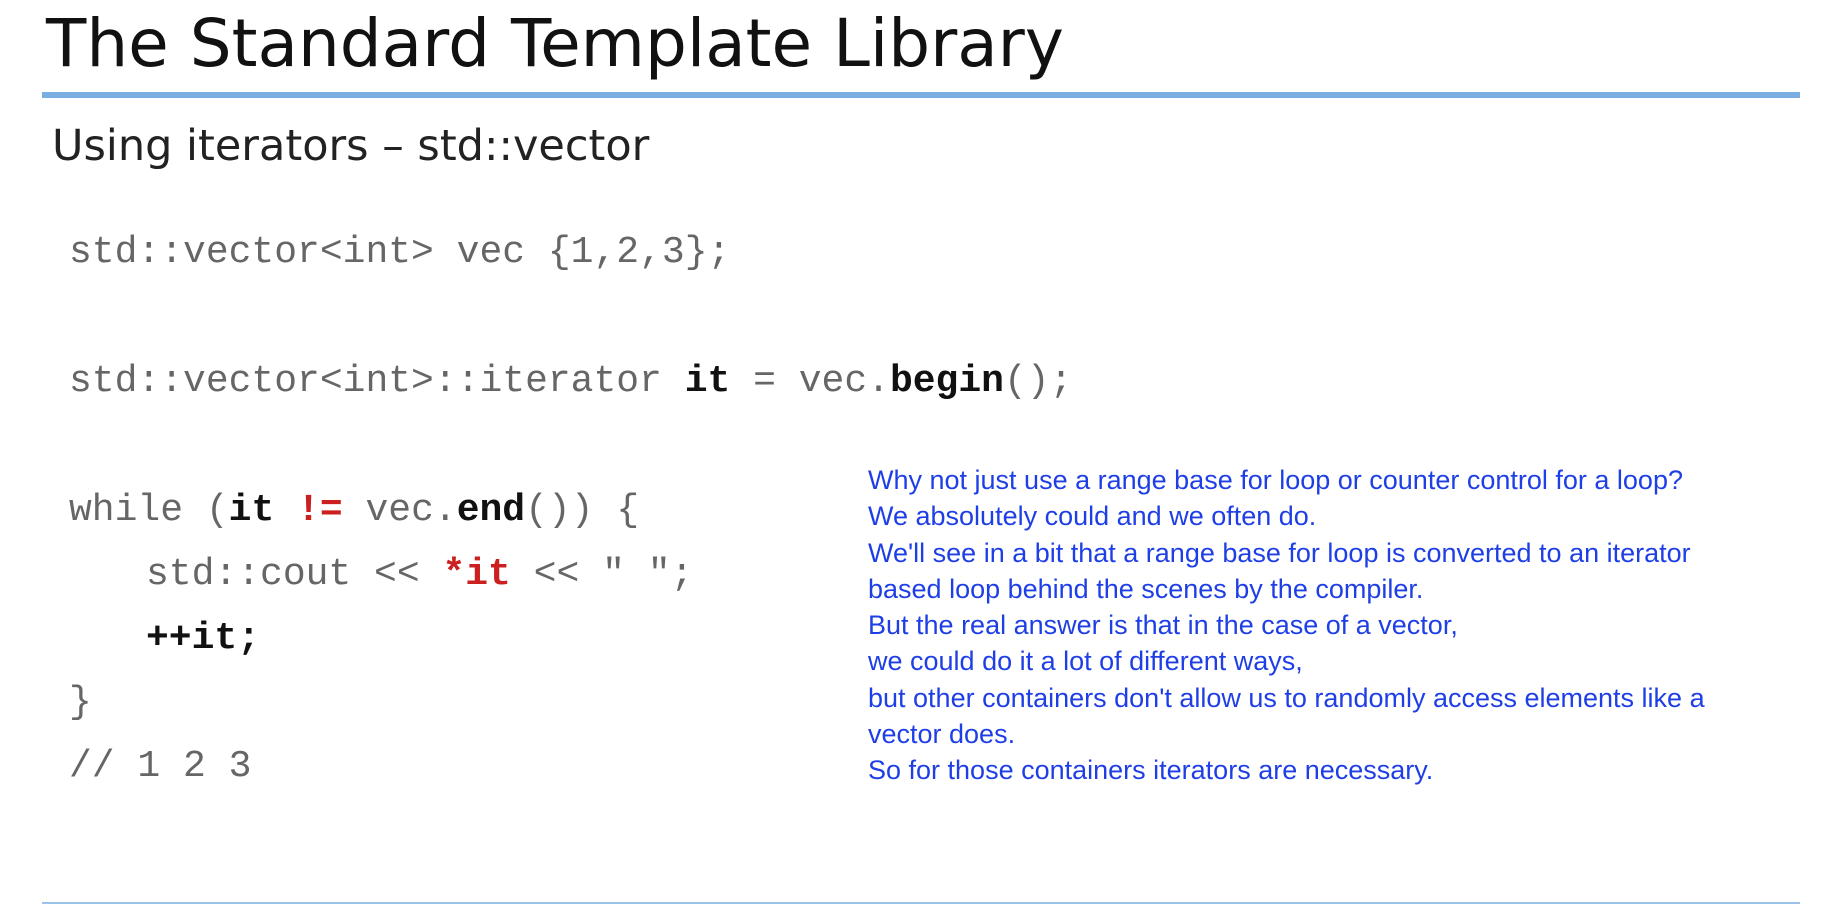 This screenshot has height=904, width=1832. Describe the element at coordinates (1038, 381) in the screenshot. I see `code-token: ();` at that location.